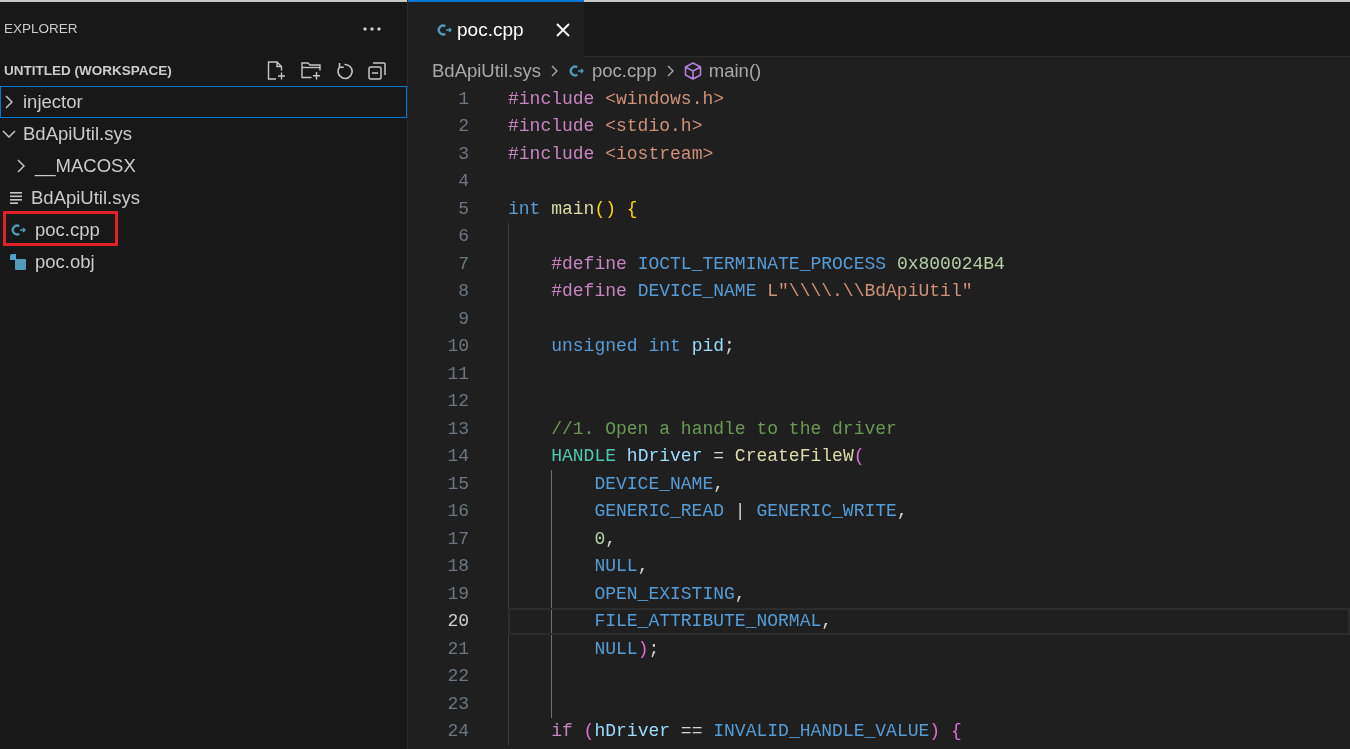  I want to click on tree-item: __MACOSX, so click(203, 166).